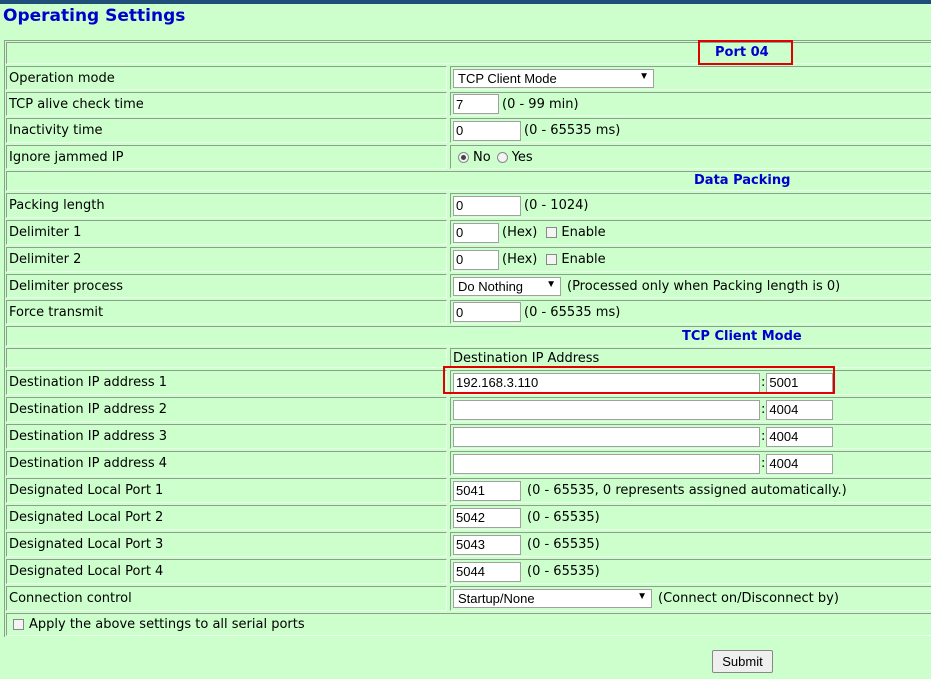  What do you see at coordinates (226, 517) in the screenshot?
I see `local-port-2-label: Designated Local Port 2` at bounding box center [226, 517].